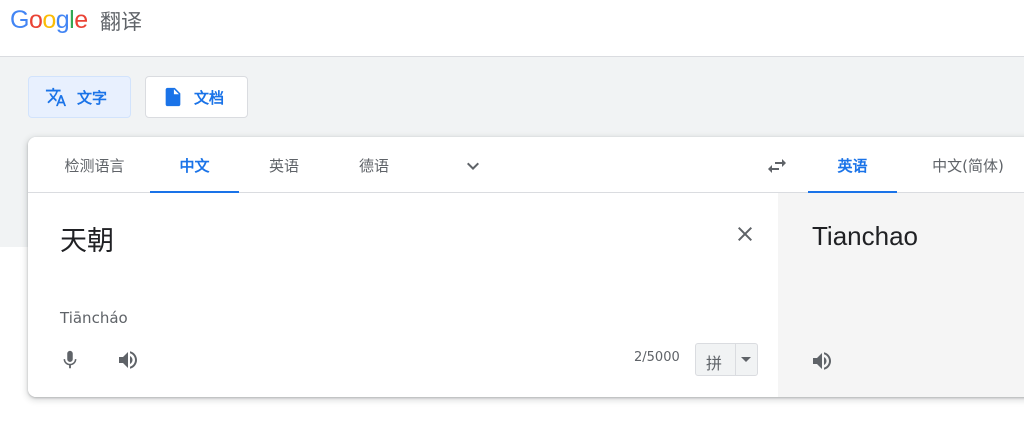  Describe the element at coordinates (746, 359) in the screenshot. I see `dropdown-arrow-icon` at that location.